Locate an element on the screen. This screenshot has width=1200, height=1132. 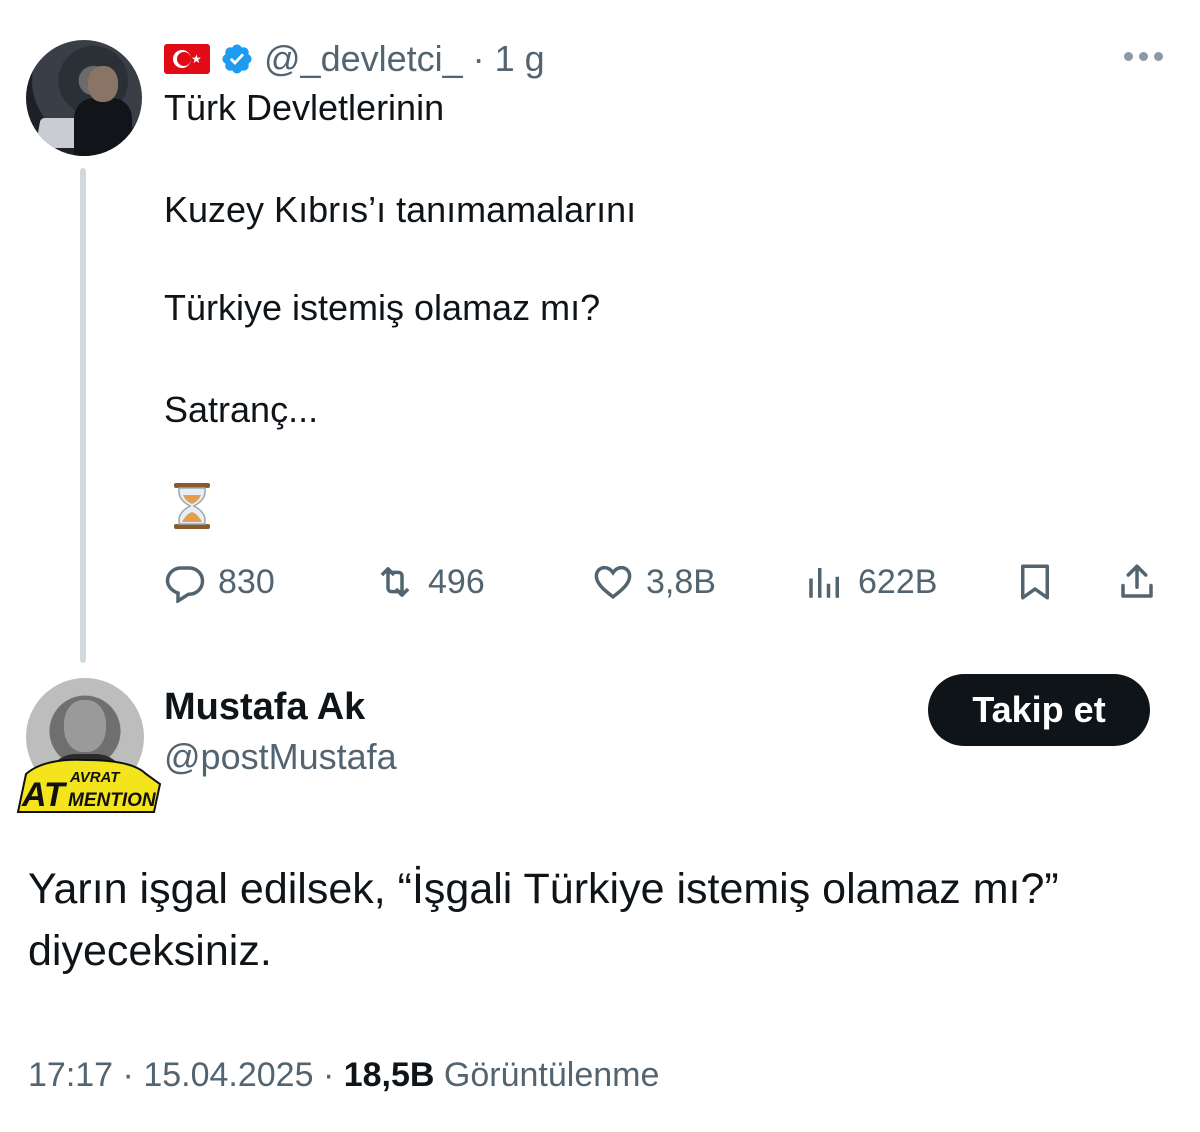
reply-author-name: Mustafa Ak is located at coordinates (264, 707).